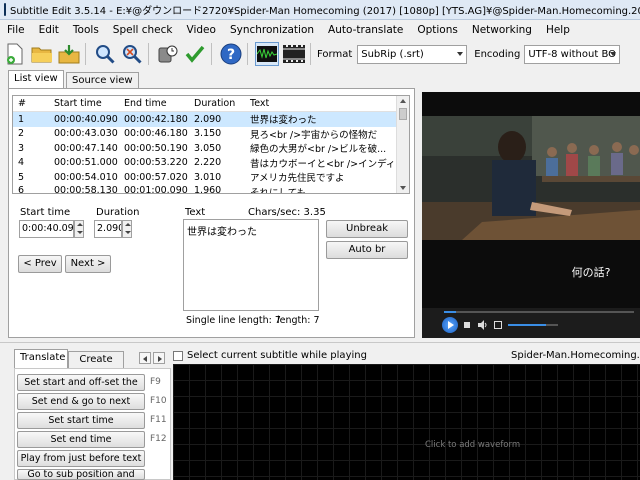 This screenshot has width=640, height=480. What do you see at coordinates (498, 325) in the screenshot?
I see `fullscreen-icon` at bounding box center [498, 325].